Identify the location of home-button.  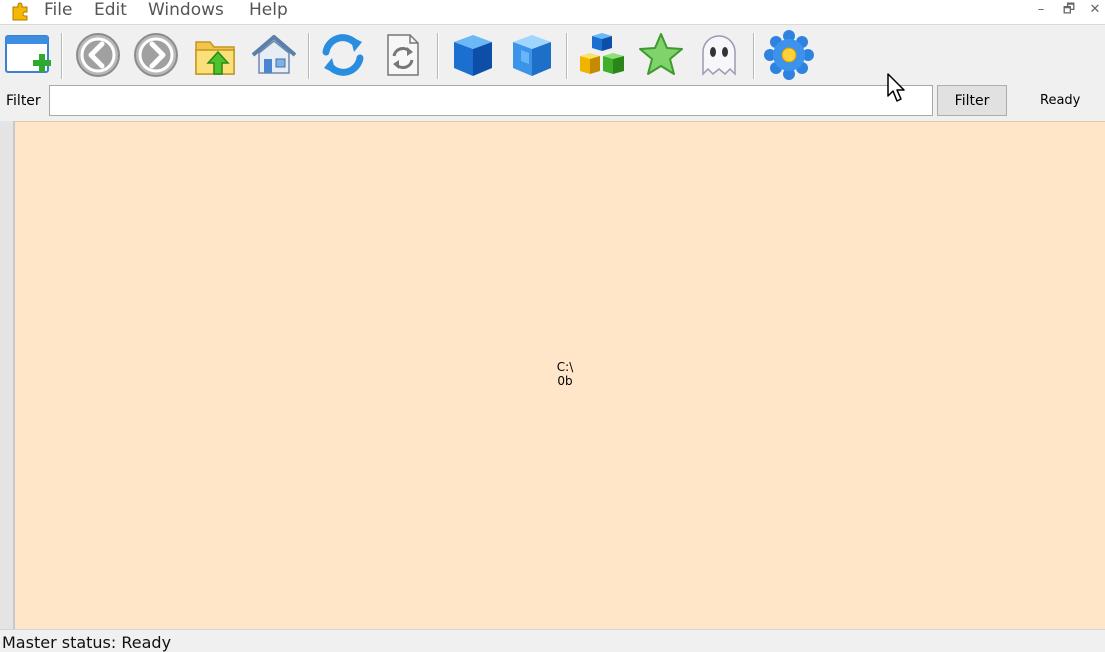
(274, 55).